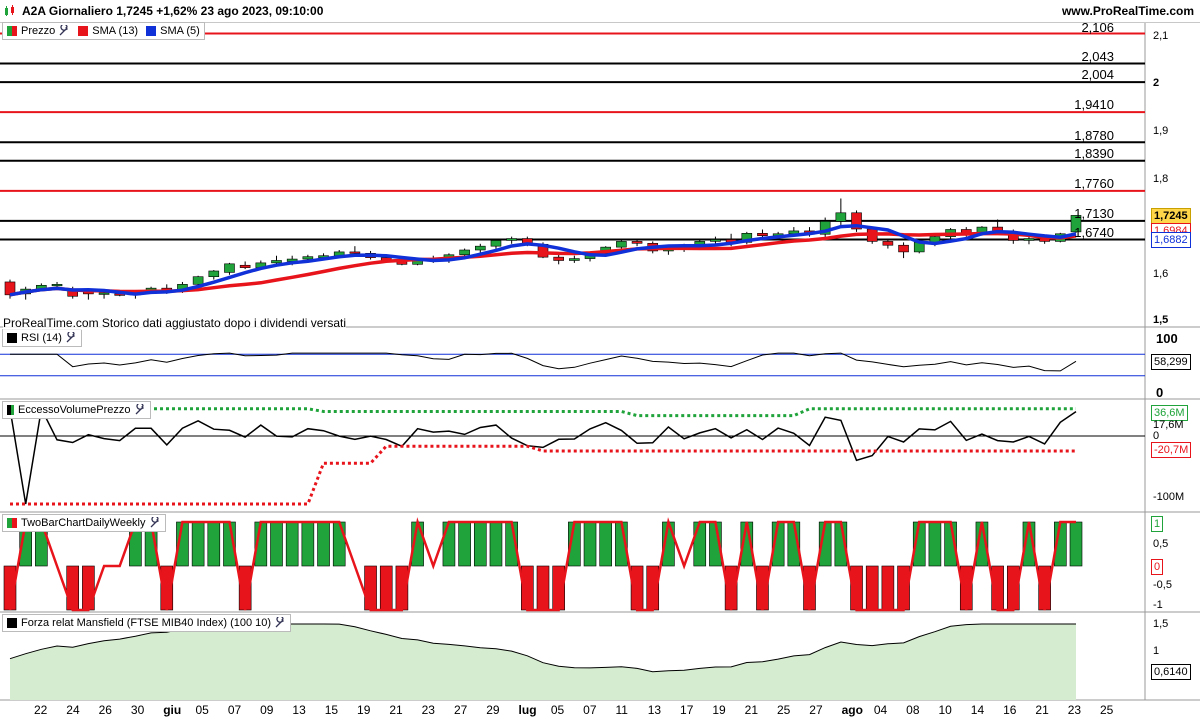 The height and width of the screenshot is (720, 1200). What do you see at coordinates (1157, 567) in the screenshot?
I see `twobar-value-badge: 0` at bounding box center [1157, 567].